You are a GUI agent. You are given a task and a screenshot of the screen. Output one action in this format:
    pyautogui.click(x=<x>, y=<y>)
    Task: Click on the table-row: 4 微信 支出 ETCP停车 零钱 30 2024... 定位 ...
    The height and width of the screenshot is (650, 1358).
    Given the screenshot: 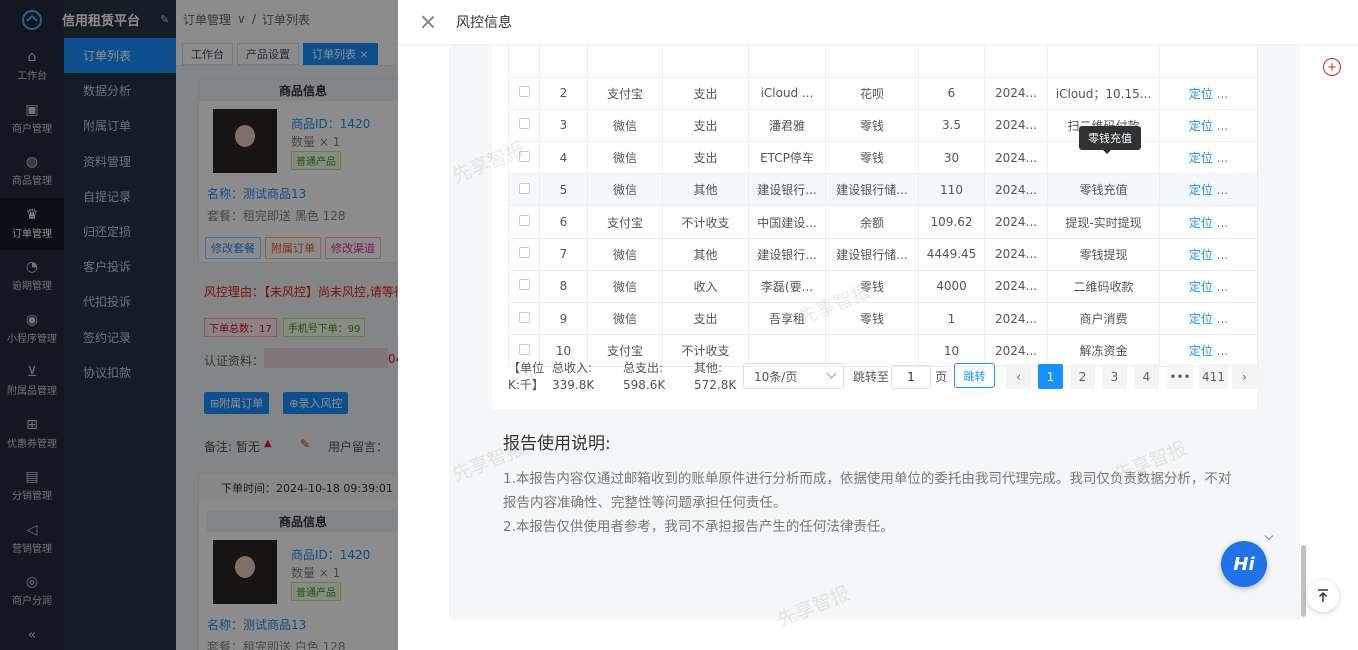 What is the action you would take?
    pyautogui.click(x=883, y=158)
    